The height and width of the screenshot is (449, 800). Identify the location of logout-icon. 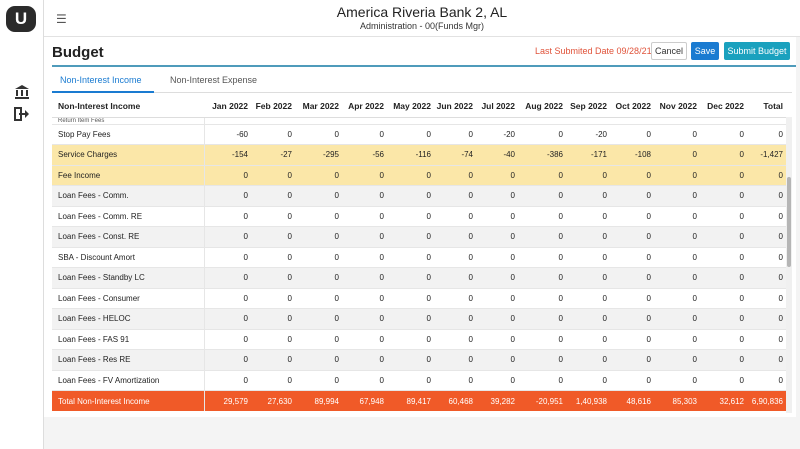
(22, 114).